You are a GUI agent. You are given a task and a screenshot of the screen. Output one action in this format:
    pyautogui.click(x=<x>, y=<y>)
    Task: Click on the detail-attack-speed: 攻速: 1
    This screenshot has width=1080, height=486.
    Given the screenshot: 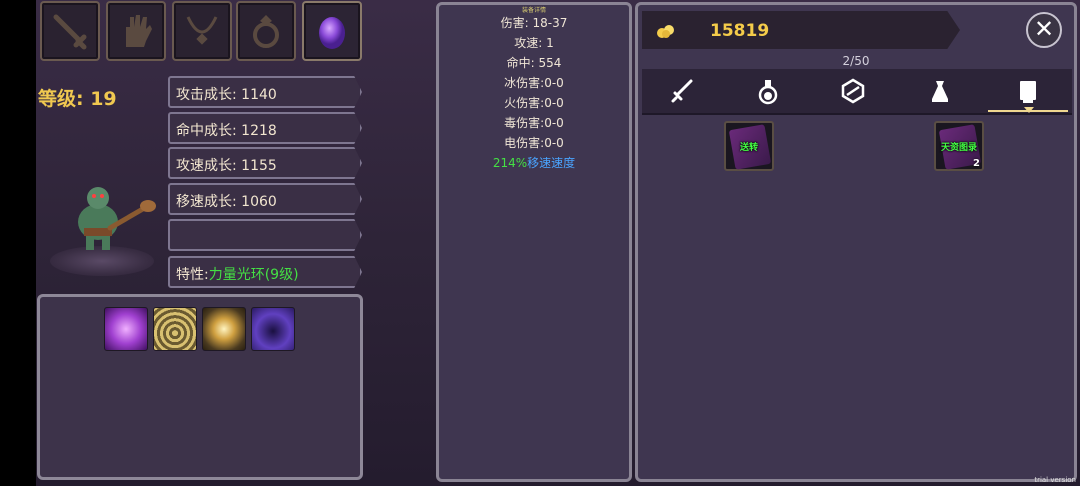 What is the action you would take?
    pyautogui.click(x=534, y=43)
    